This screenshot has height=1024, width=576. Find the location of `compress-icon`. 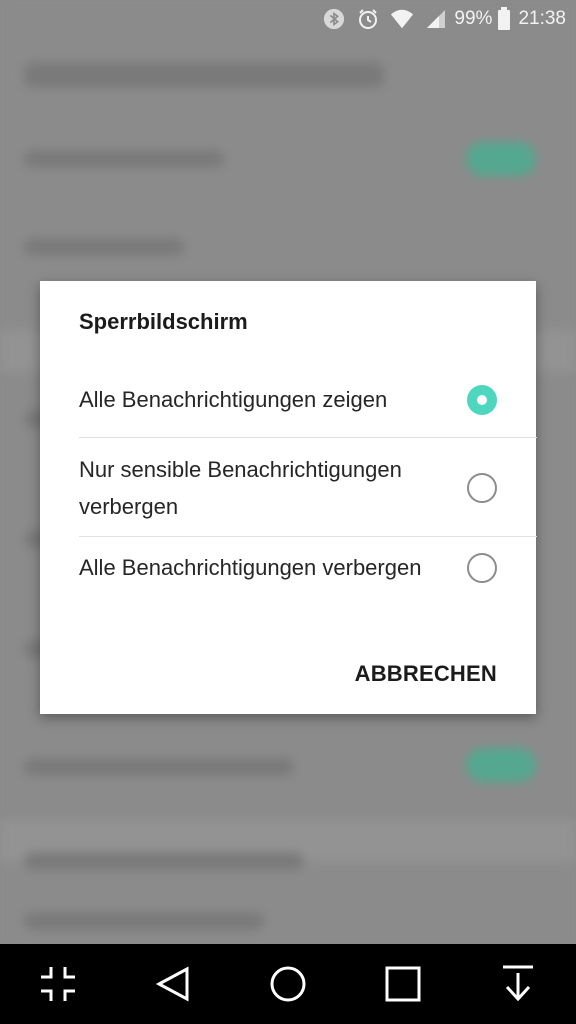

compress-icon is located at coordinates (58, 984).